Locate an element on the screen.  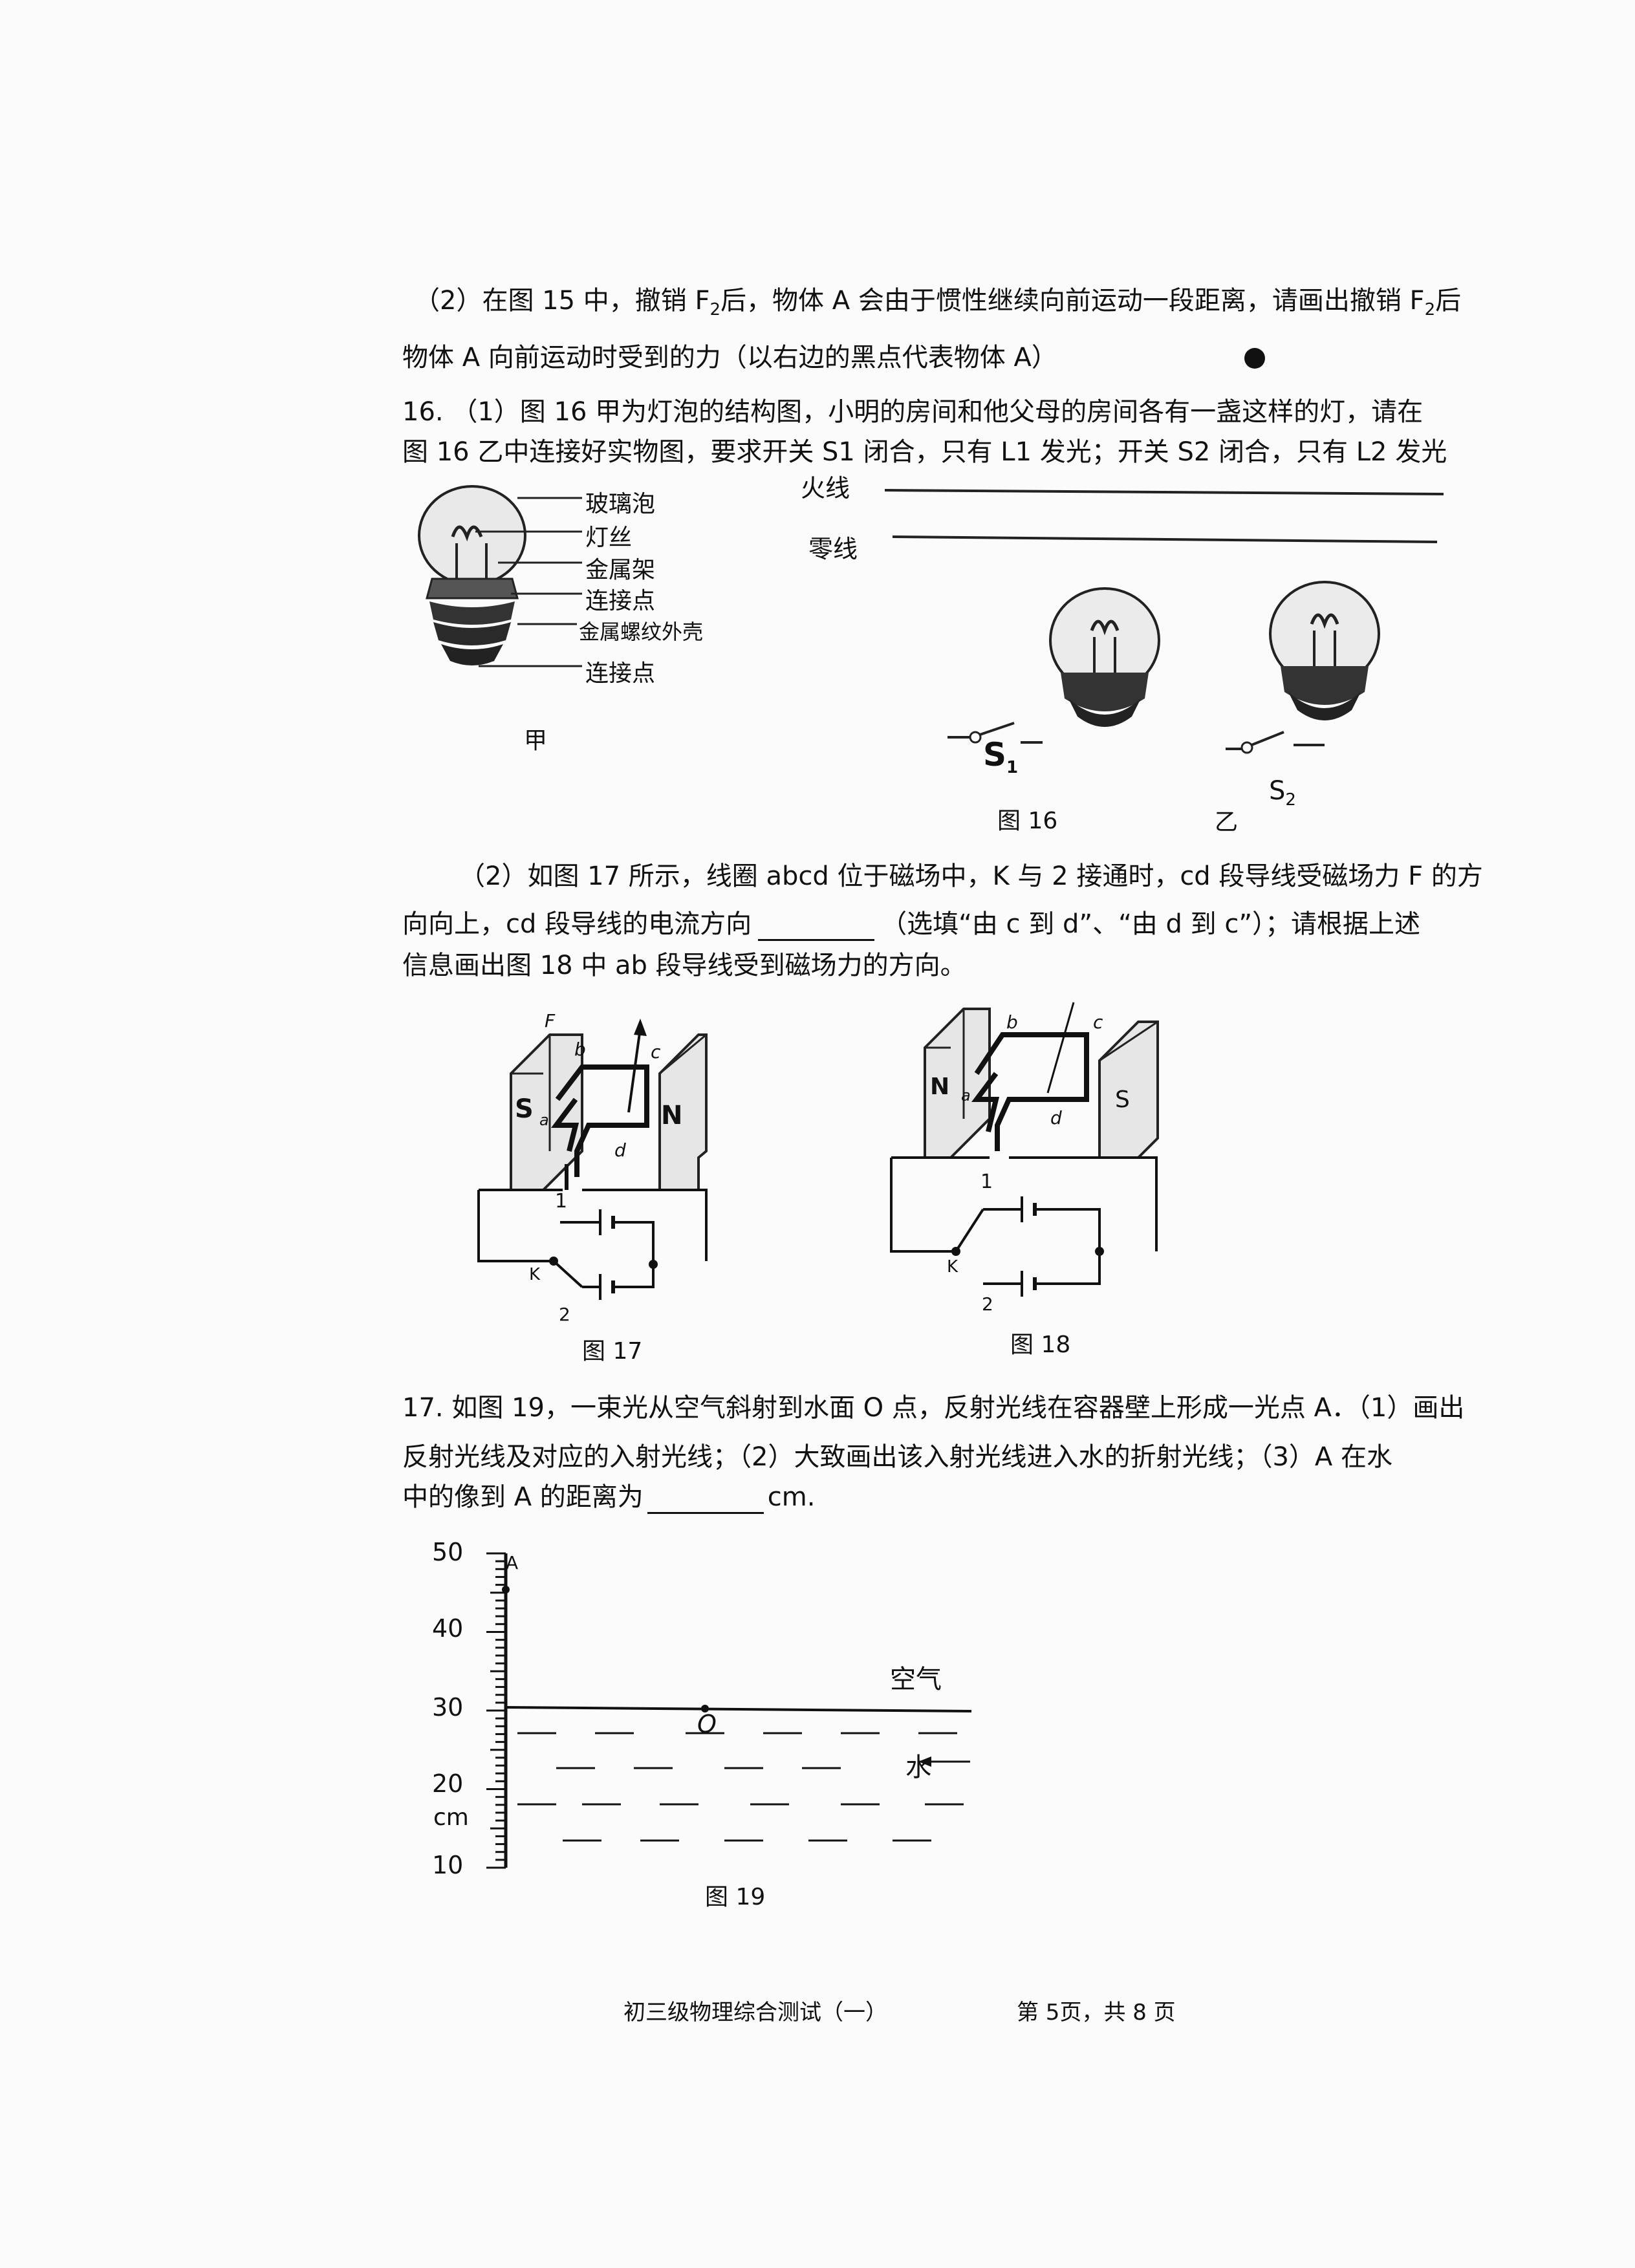
answer-blank-current is located at coordinates (816, 925).